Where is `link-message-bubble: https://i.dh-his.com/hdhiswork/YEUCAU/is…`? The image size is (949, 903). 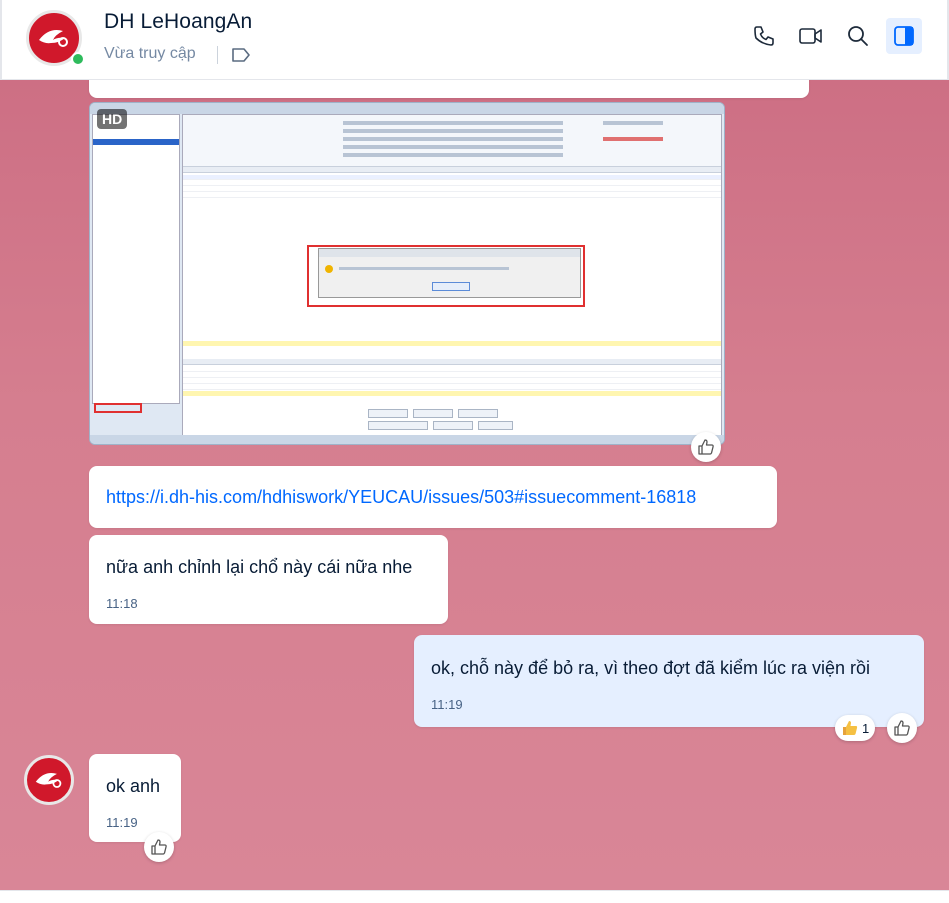 link-message-bubble: https://i.dh-his.com/hdhiswork/YEUCAU/is… is located at coordinates (433, 497).